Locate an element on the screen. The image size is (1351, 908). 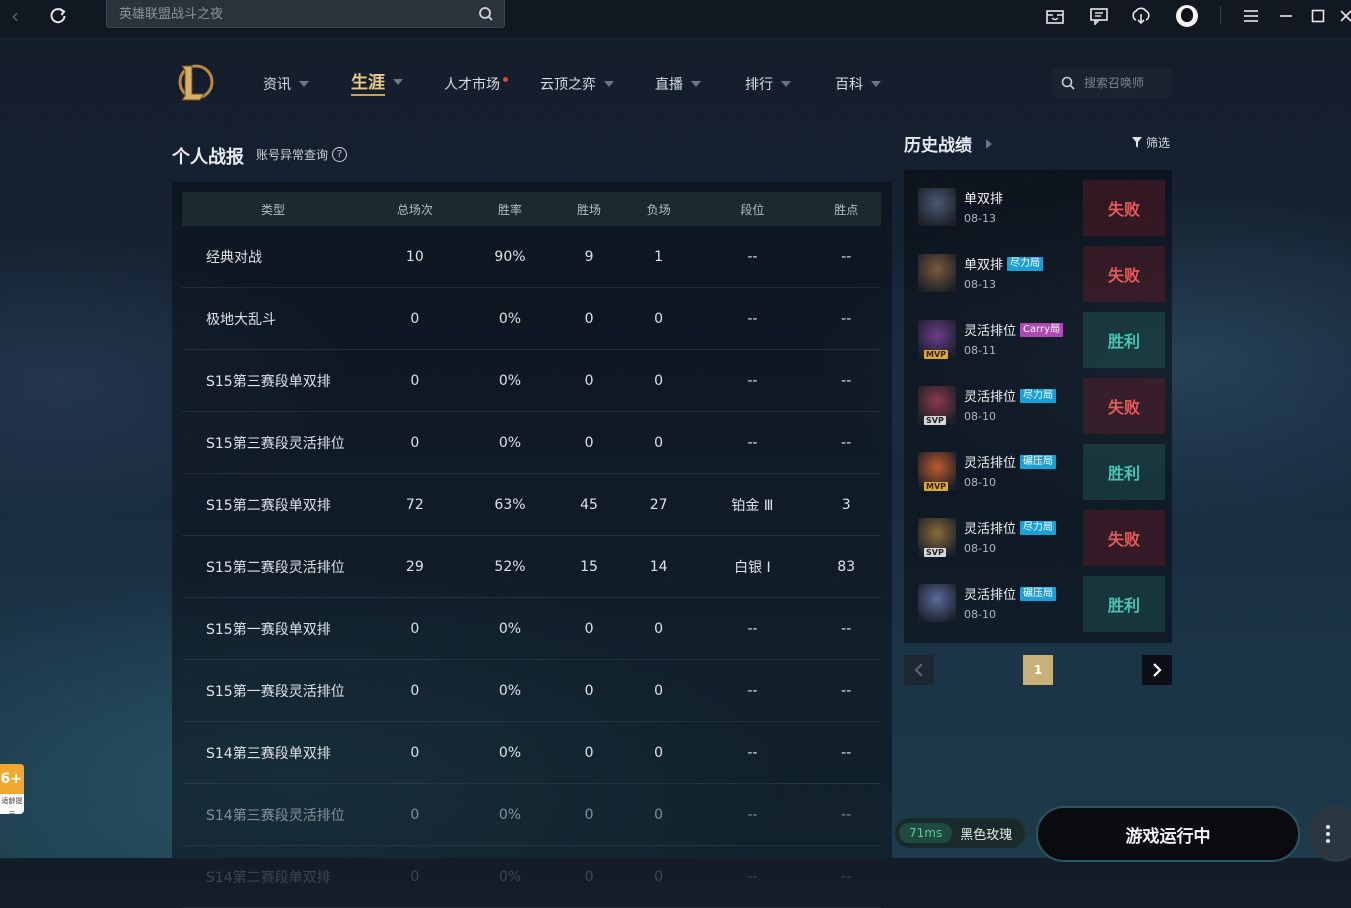
minimize-icon is located at coordinates (1286, 16).